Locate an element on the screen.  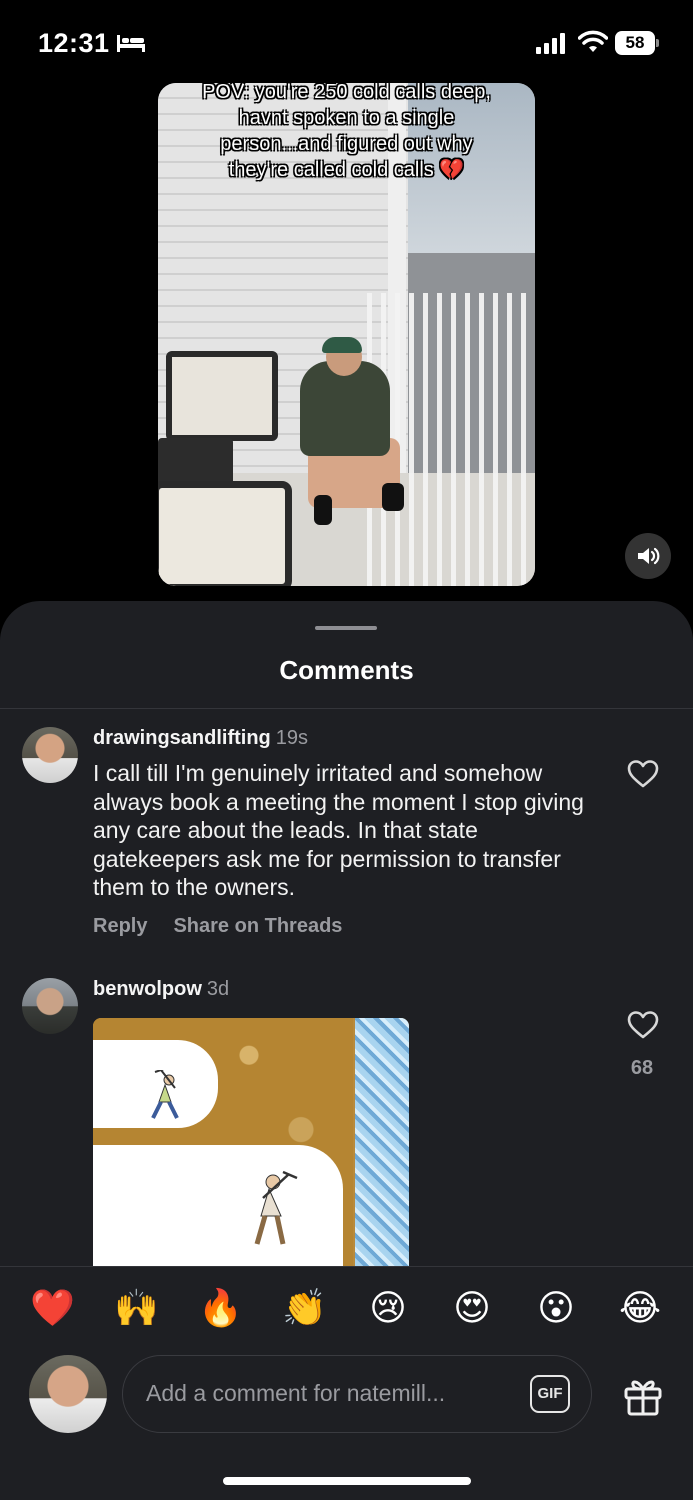
reaction-laughing: 😂 is located at coordinates (640, 1309).